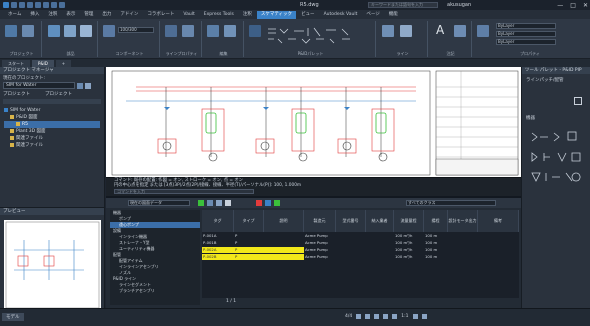 This screenshot has height=326, width=590. Describe the element at coordinates (228, 203) in the screenshot. I see `refresh-icon` at that location.